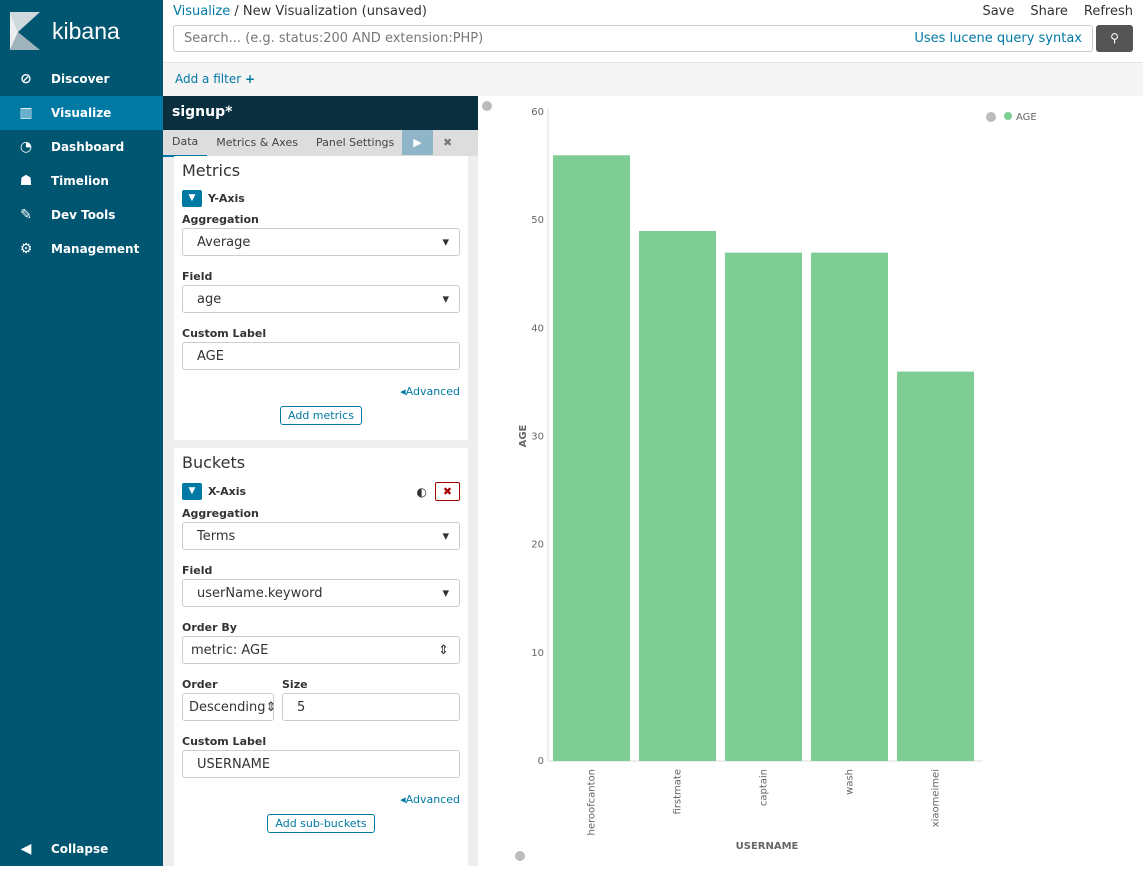  What do you see at coordinates (321, 650) in the screenshot?
I see `order-by-select: metric: AGE ⇕` at bounding box center [321, 650].